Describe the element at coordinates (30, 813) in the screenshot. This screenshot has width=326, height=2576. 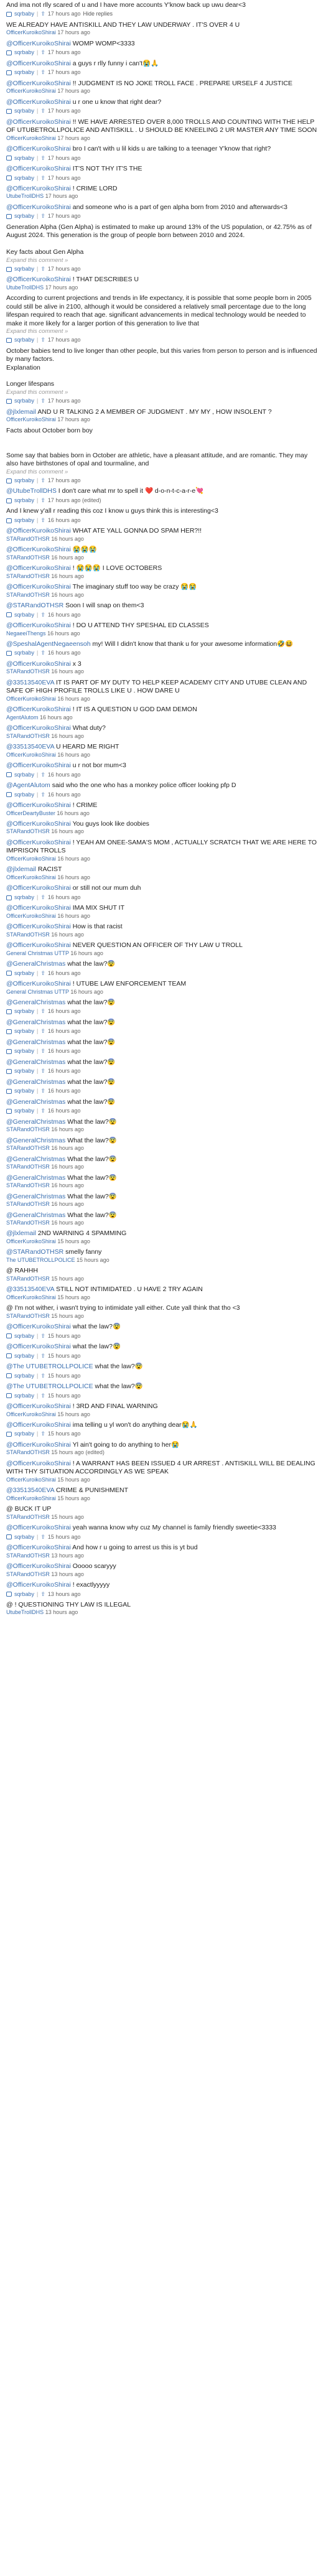
I see `author-link: OfficerDeartyBuster` at that location.